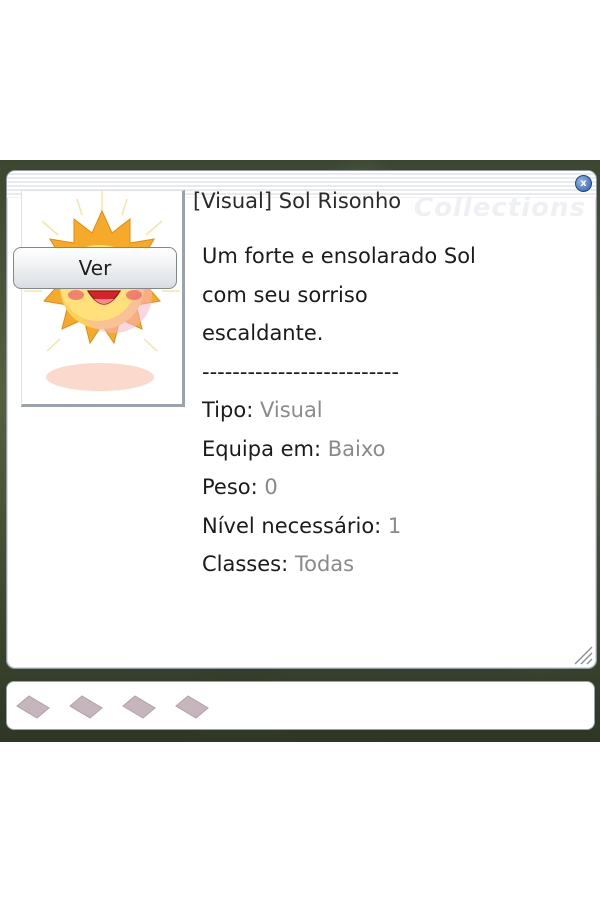 This screenshot has height=900, width=600. Describe the element at coordinates (356, 448) in the screenshot. I see `attribute-value: Baixo` at that location.